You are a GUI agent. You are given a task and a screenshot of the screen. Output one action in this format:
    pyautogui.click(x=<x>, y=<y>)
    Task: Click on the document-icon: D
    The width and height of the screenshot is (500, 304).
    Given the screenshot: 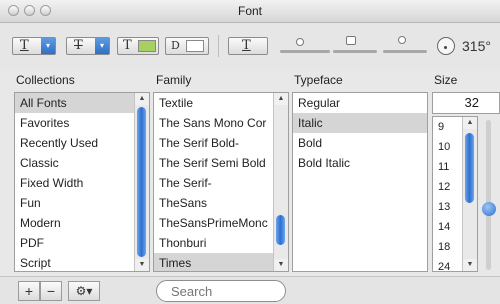 What is the action you would take?
    pyautogui.click(x=175, y=45)
    